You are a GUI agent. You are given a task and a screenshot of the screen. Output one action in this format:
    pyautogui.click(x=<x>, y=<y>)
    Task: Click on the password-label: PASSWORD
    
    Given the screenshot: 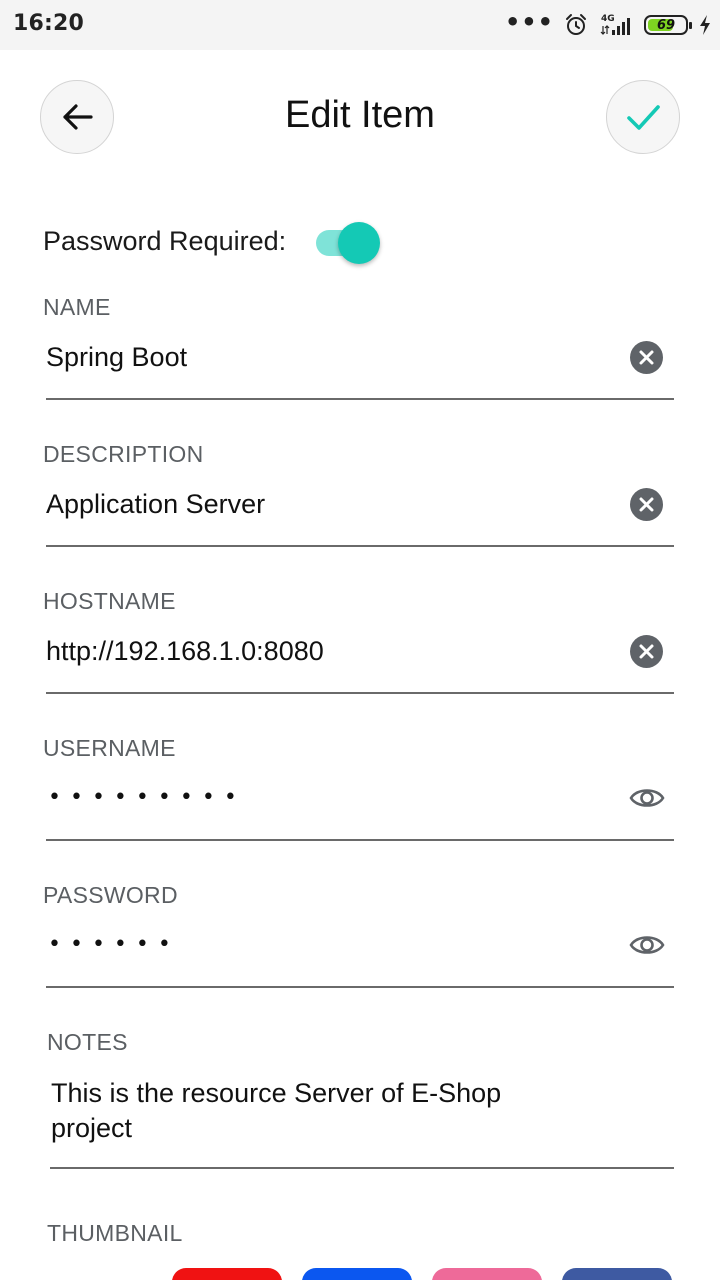 What is the action you would take?
    pyautogui.click(x=110, y=895)
    